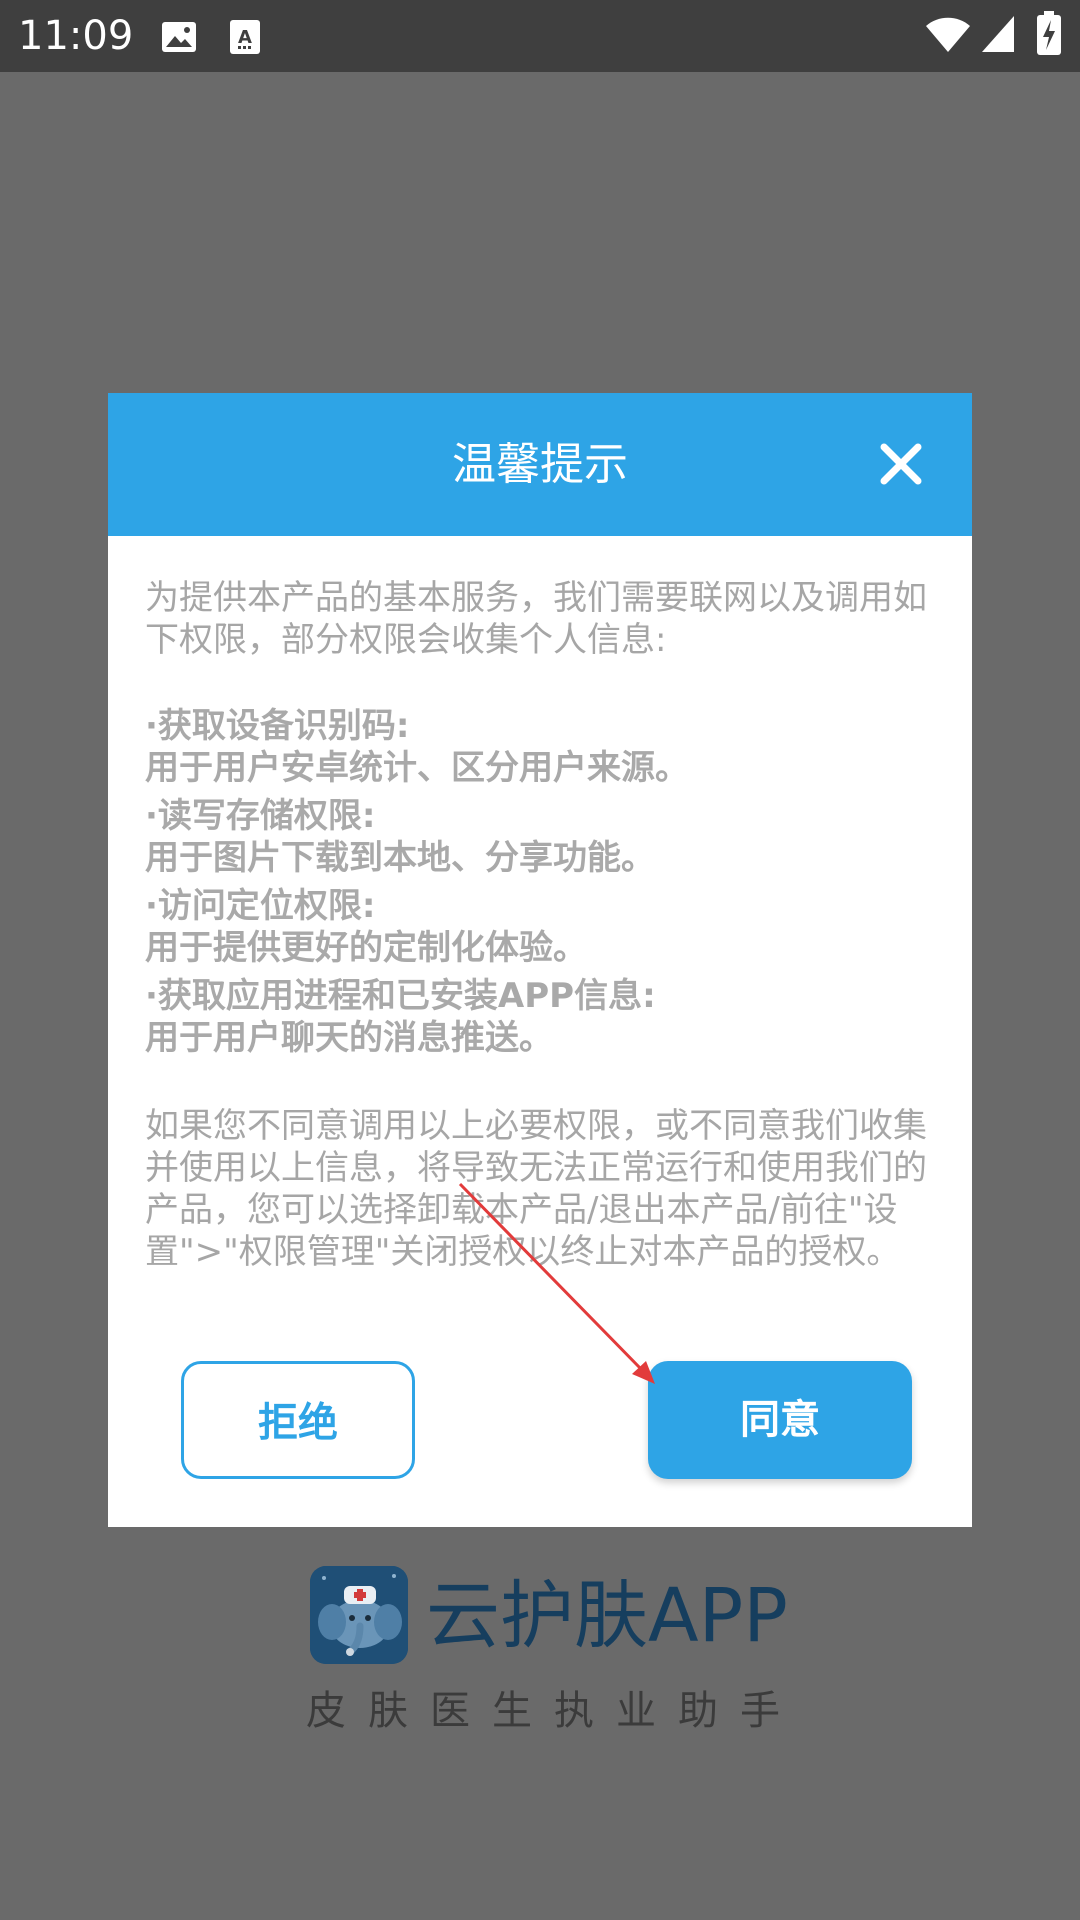  I want to click on app-name: 云护肤APP, so click(607, 1616).